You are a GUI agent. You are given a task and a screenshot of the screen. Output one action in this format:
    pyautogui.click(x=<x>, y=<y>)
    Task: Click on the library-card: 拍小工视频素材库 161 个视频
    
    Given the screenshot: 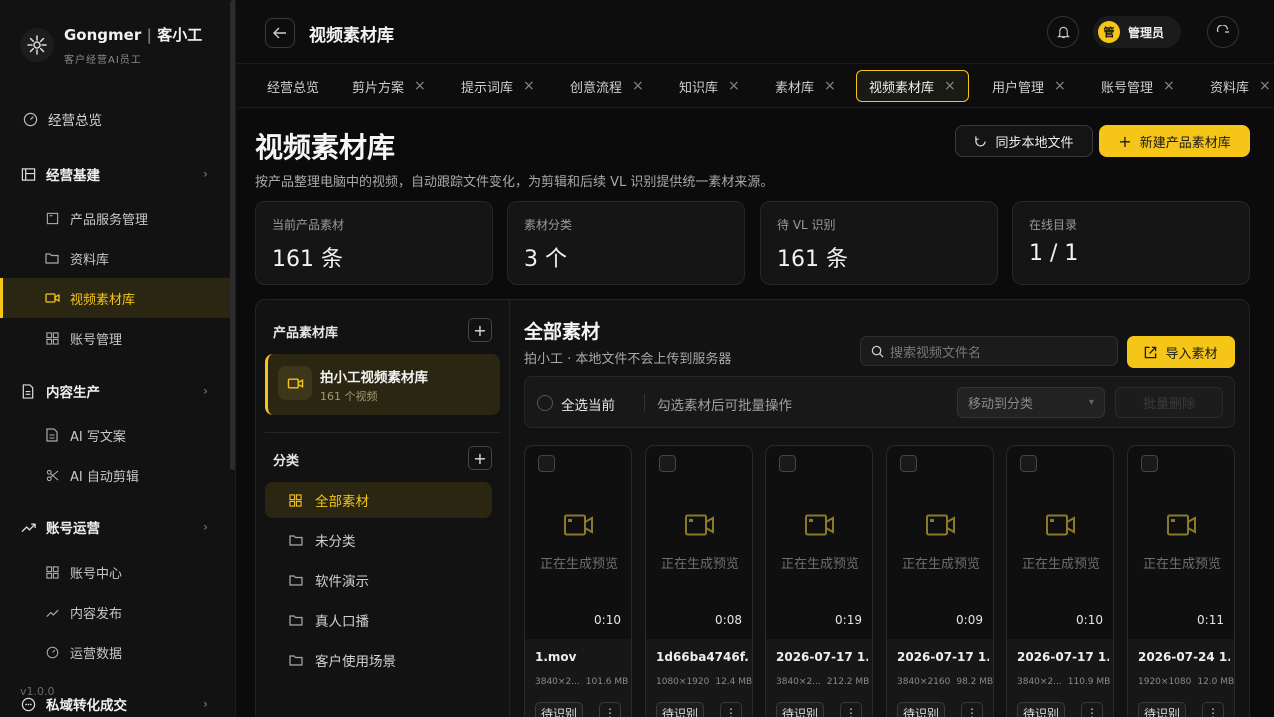 What is the action you would take?
    pyautogui.click(x=382, y=384)
    